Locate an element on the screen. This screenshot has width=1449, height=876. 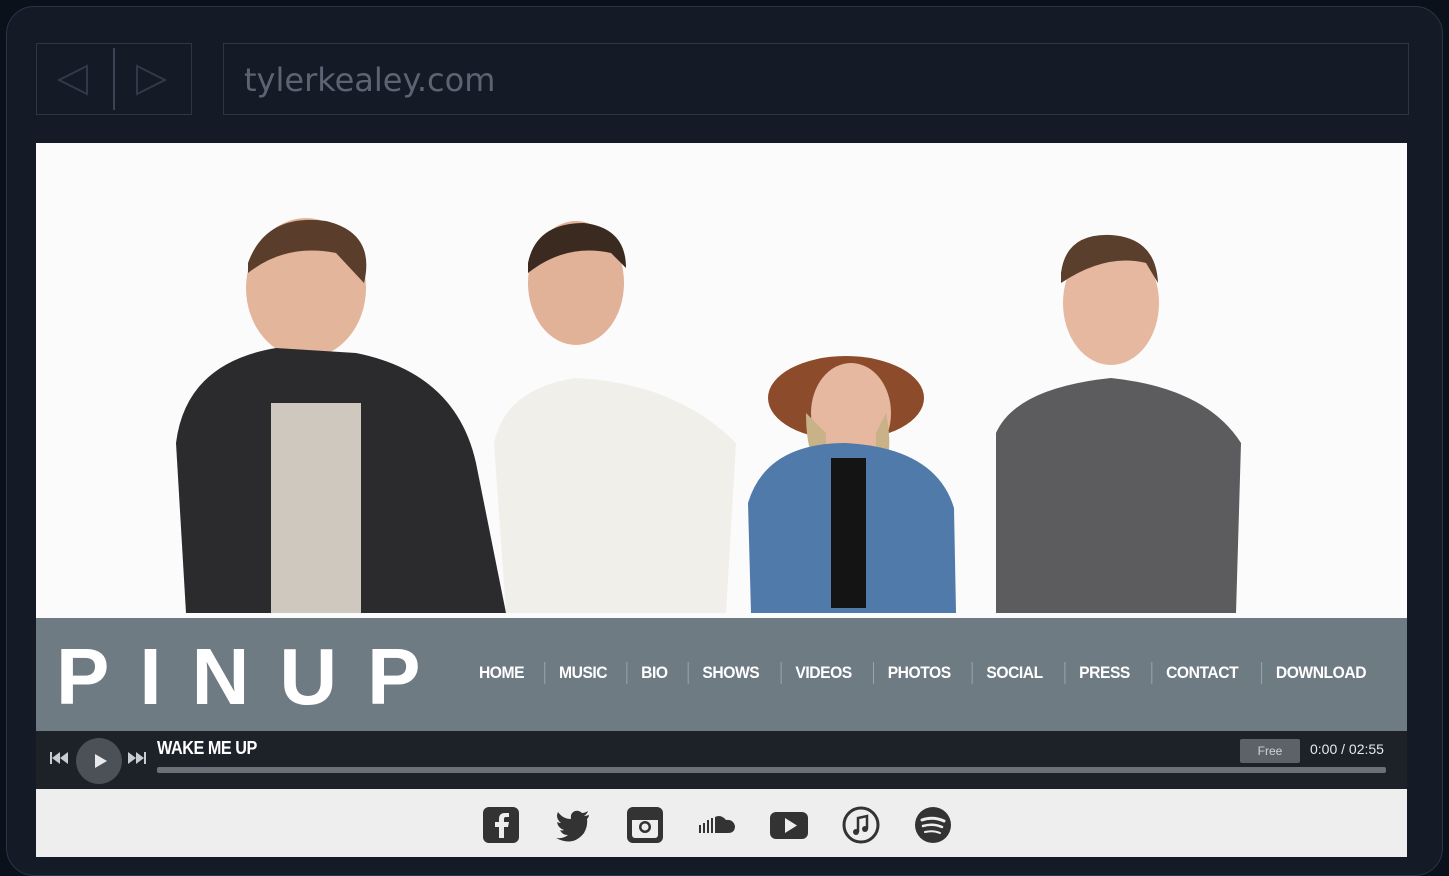
previous-track-icon is located at coordinates (59, 758).